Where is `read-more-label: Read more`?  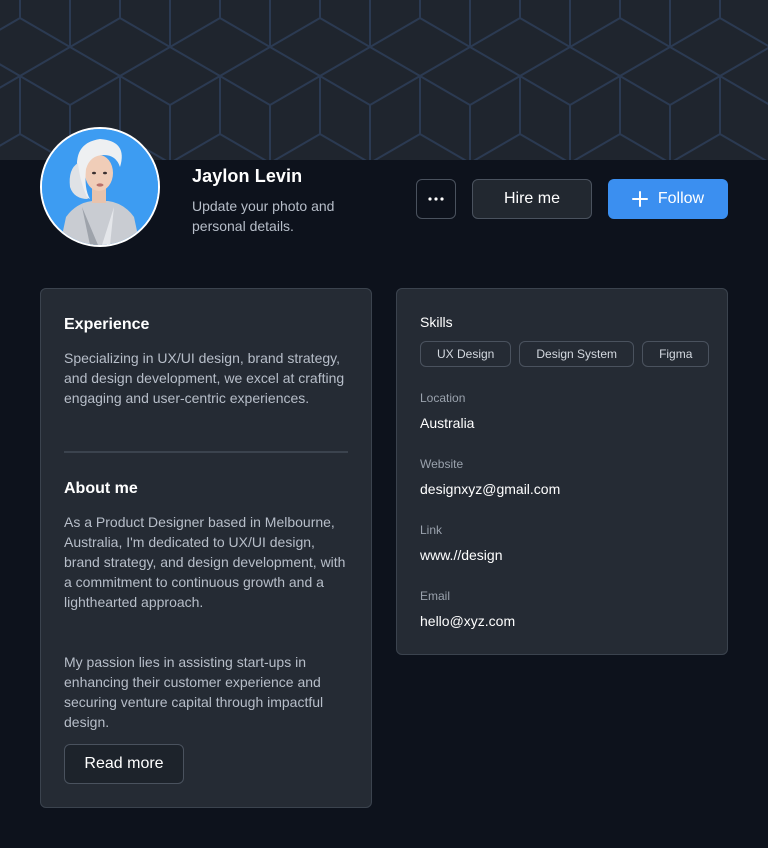 read-more-label: Read more is located at coordinates (124, 763).